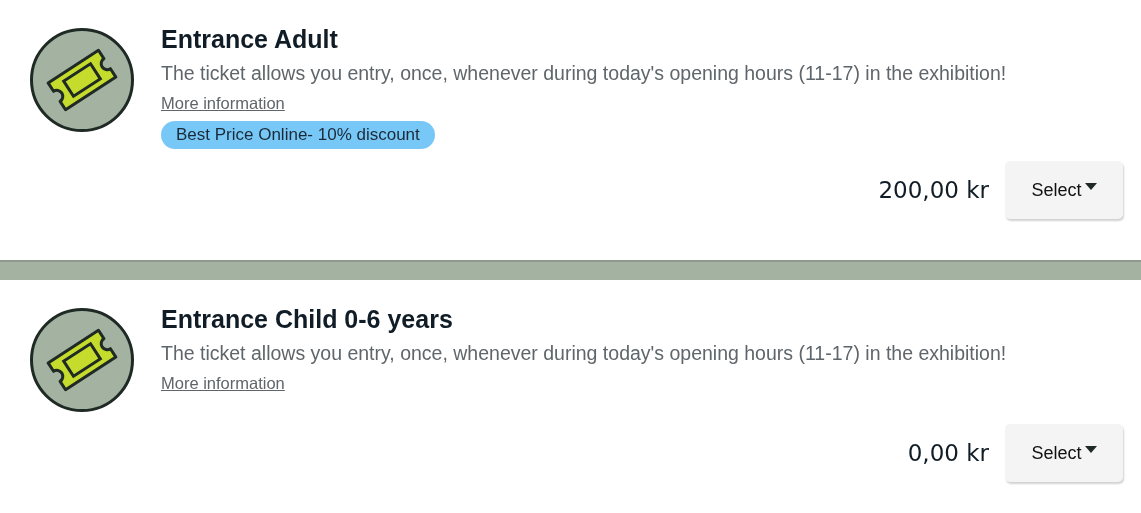 This screenshot has height=513, width=1141. Describe the element at coordinates (933, 190) in the screenshot. I see `ticket-price: 200,00 kr` at that location.